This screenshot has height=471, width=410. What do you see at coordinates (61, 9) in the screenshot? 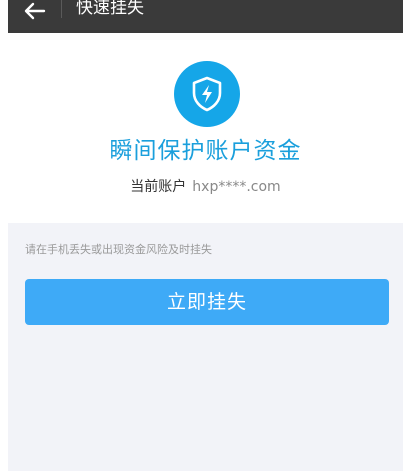
I see `header-divider` at bounding box center [61, 9].